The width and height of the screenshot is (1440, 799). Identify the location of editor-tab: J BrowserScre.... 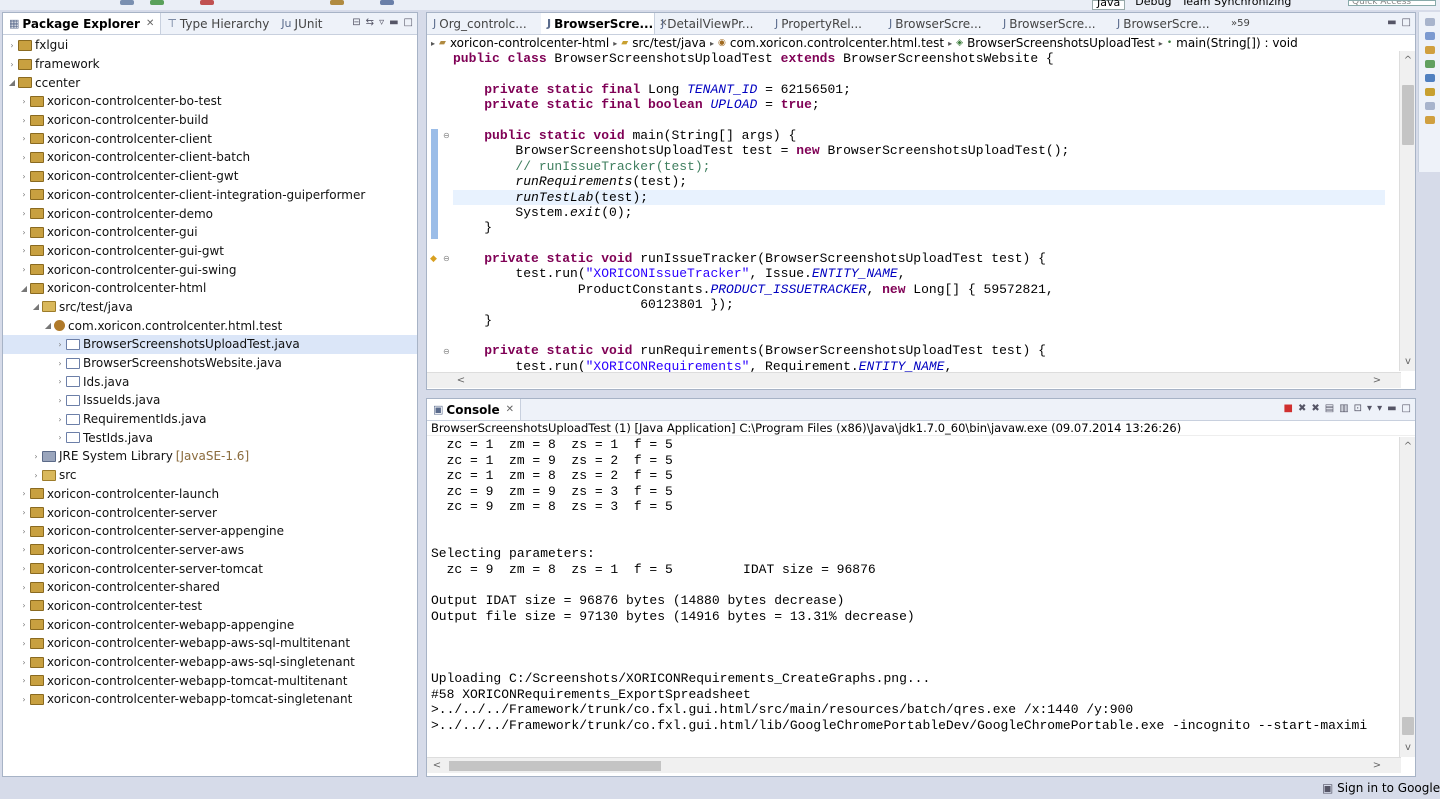
(940, 23).